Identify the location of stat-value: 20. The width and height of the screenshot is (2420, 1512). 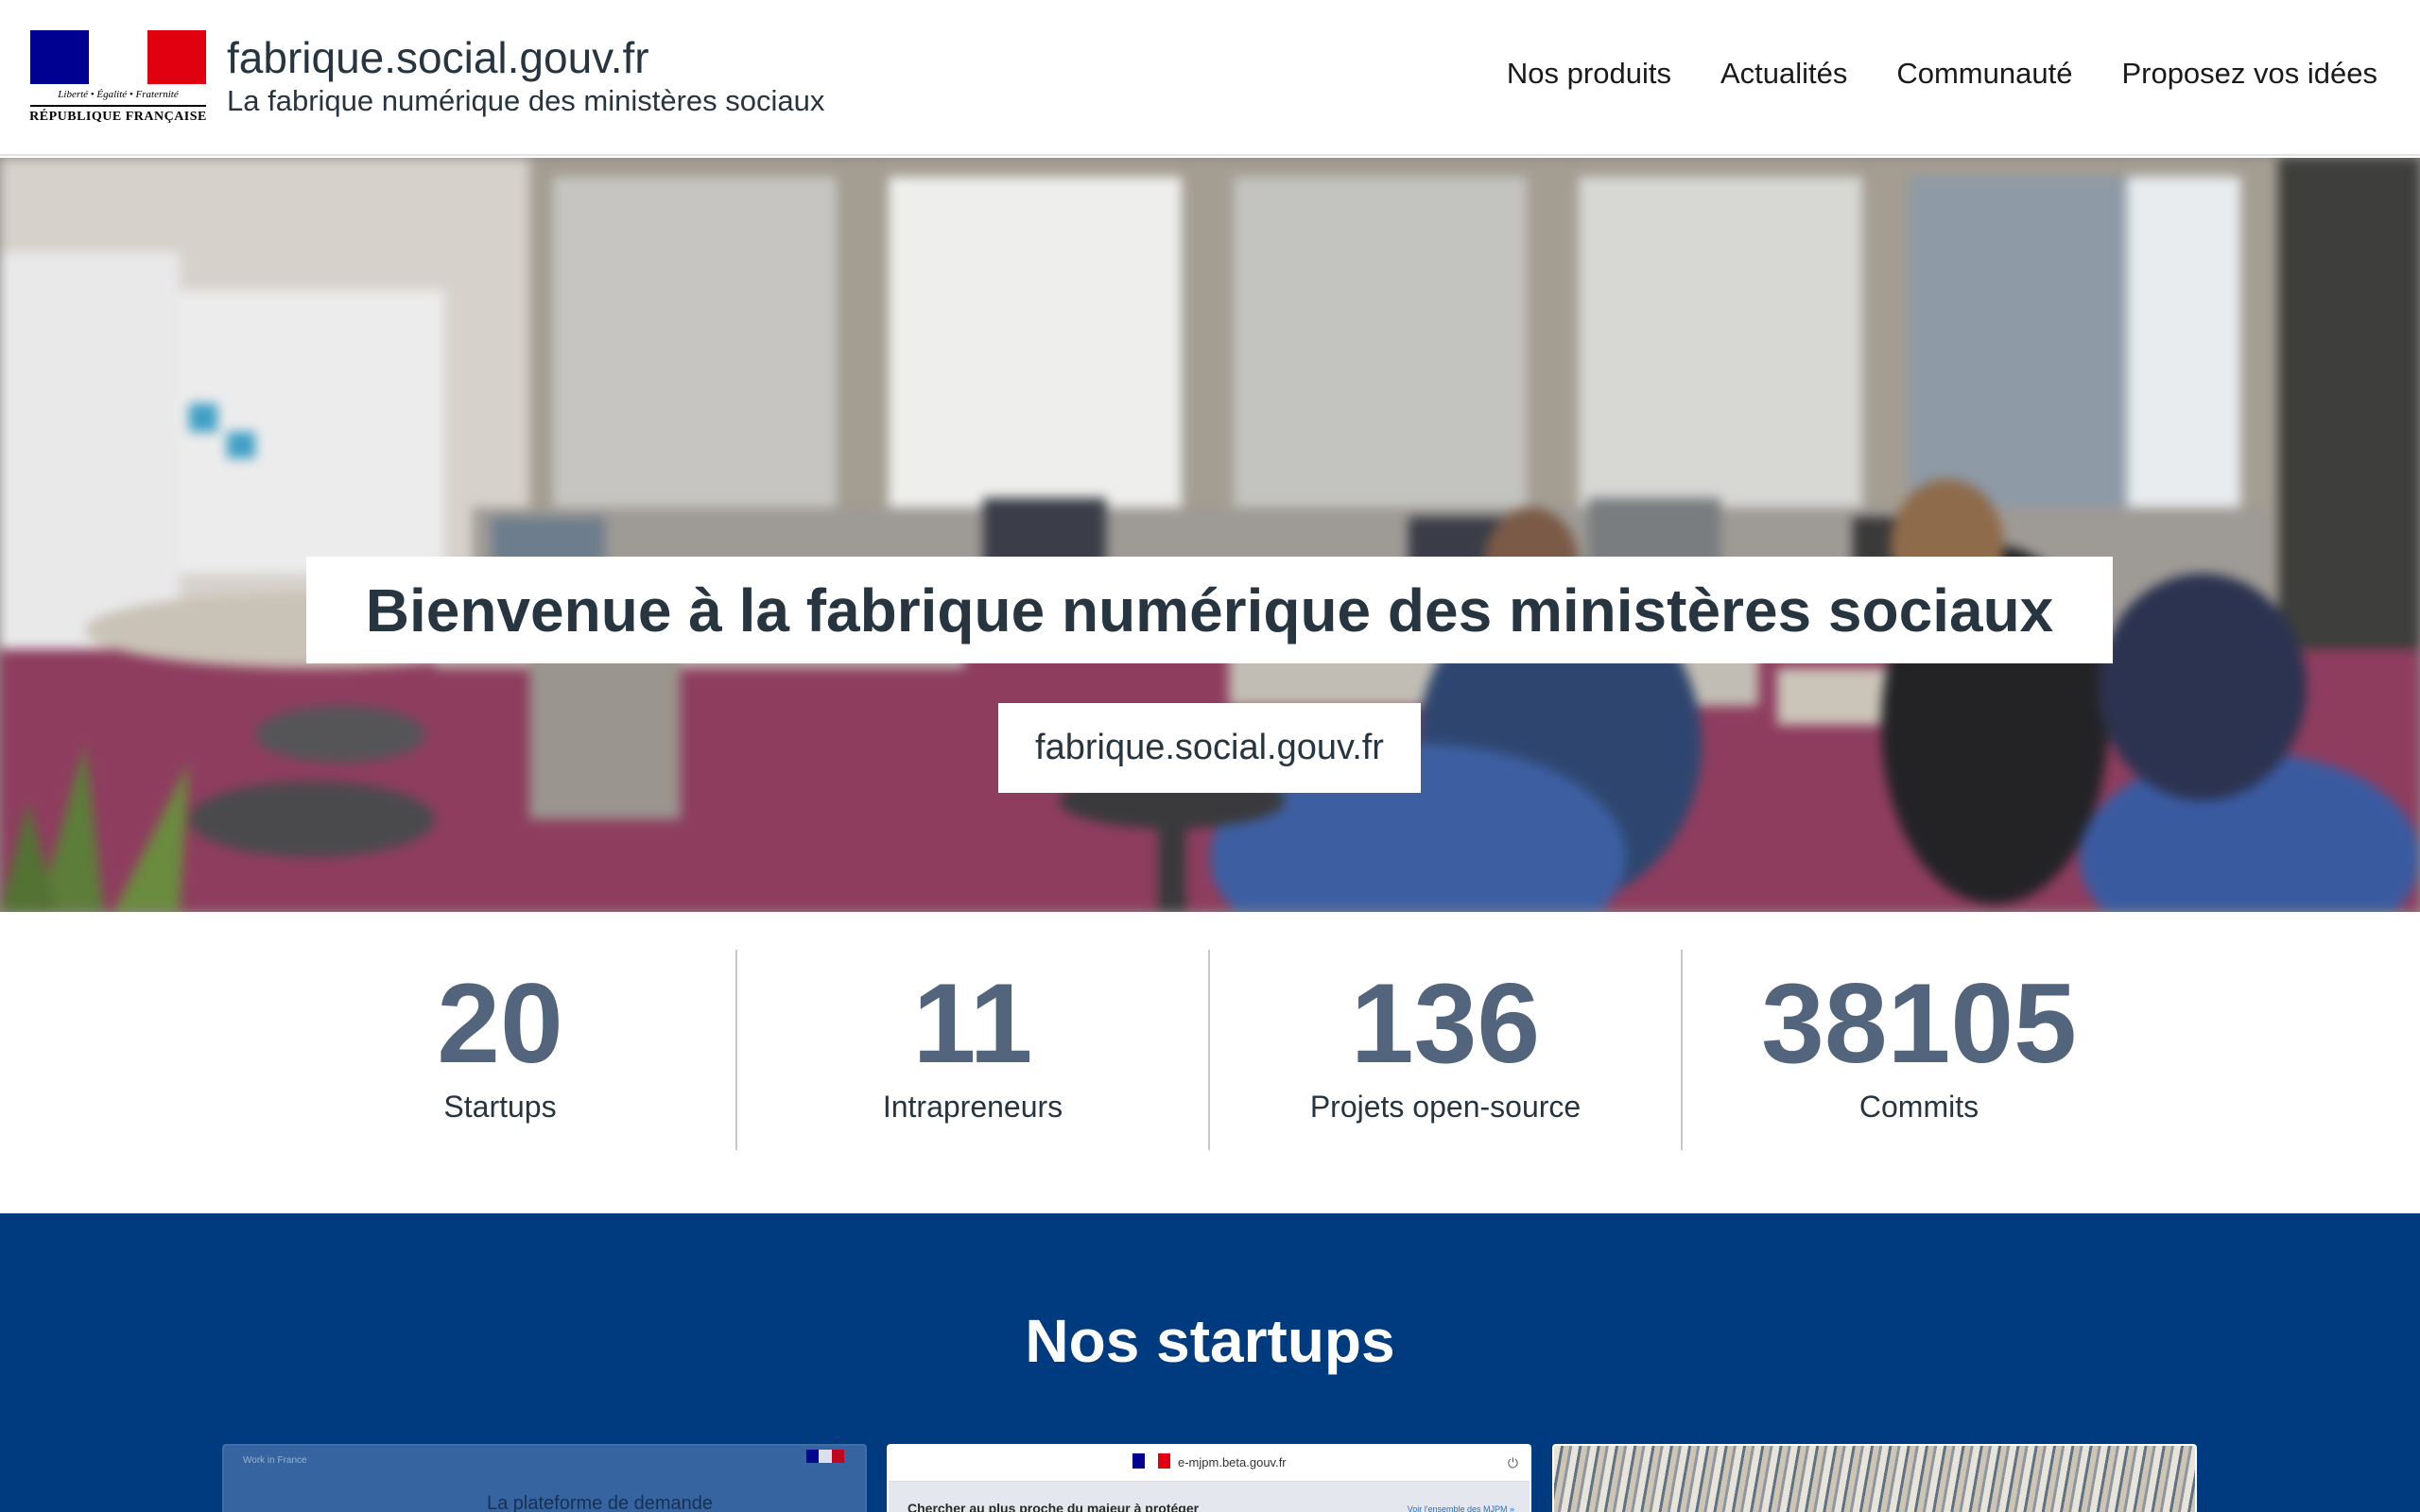
(500, 1023).